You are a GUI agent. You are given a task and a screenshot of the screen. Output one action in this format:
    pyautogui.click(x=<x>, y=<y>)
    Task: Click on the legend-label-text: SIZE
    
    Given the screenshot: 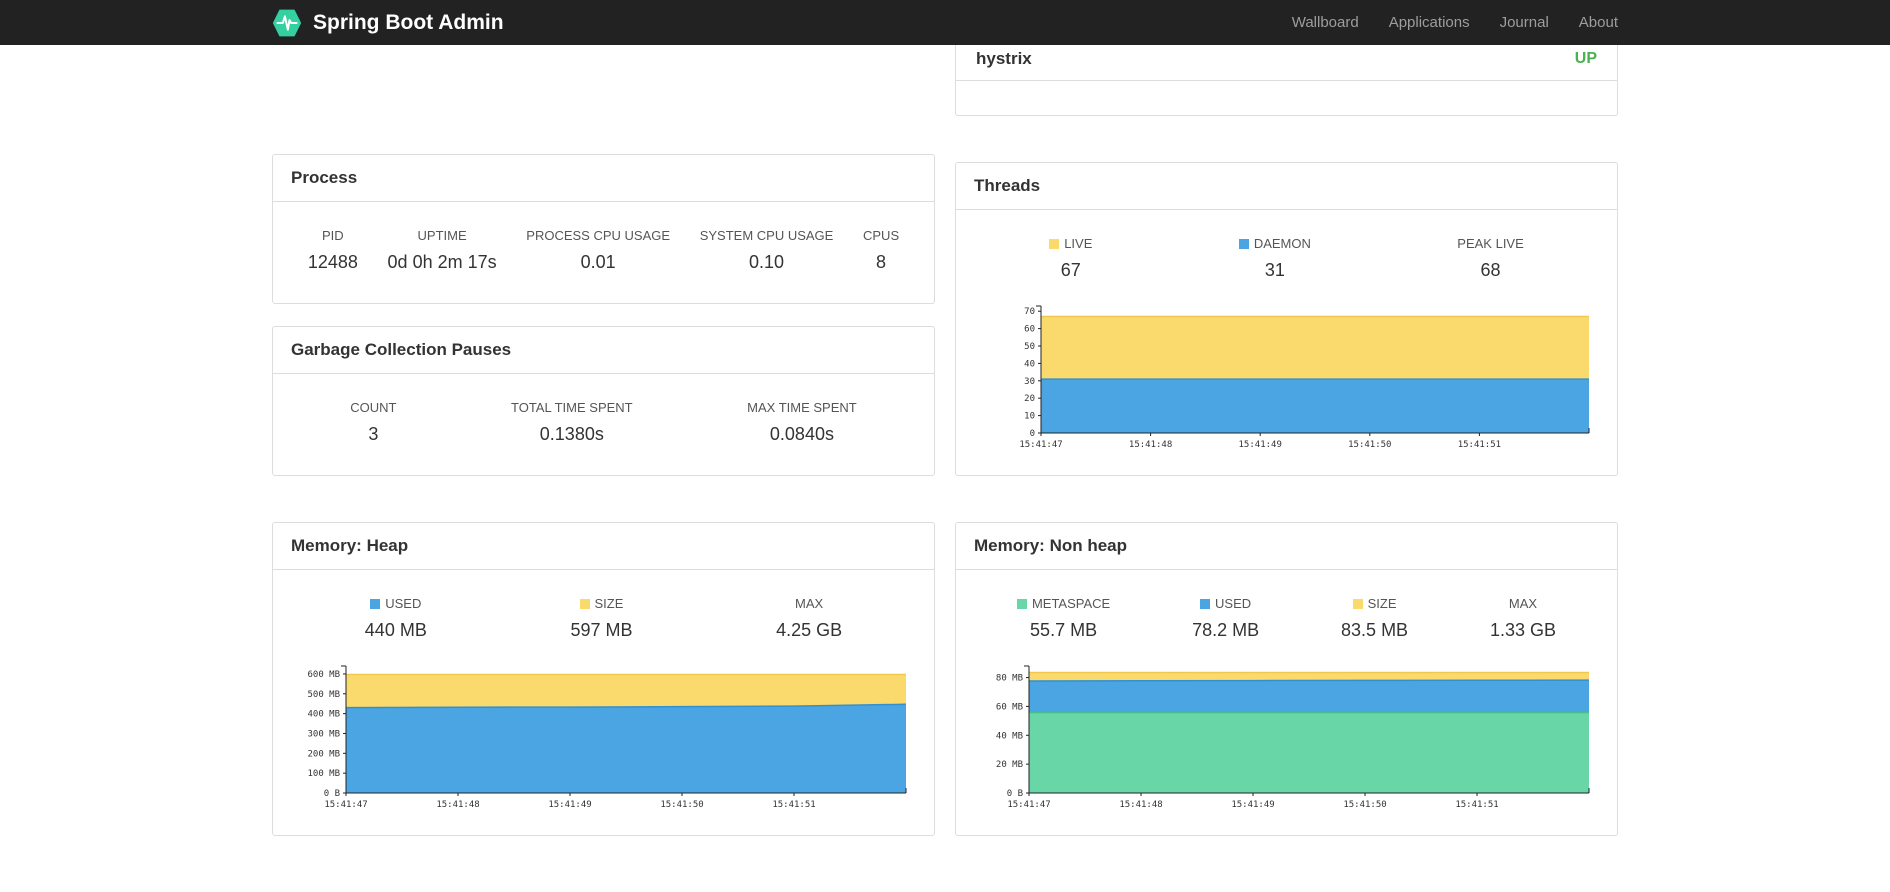 What is the action you would take?
    pyautogui.click(x=1382, y=603)
    